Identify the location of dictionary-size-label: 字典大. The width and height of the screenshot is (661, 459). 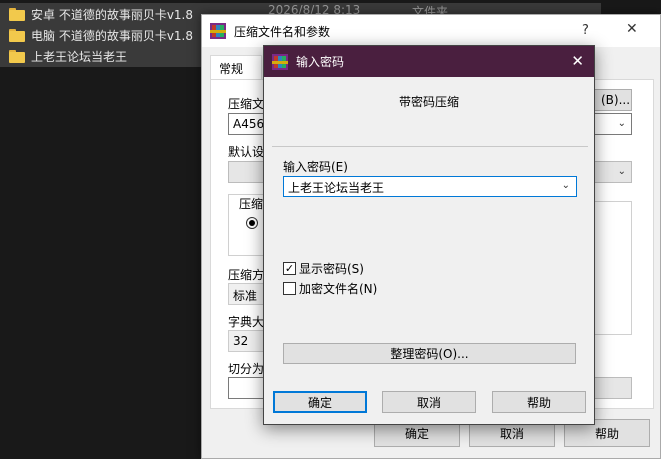
(246, 322).